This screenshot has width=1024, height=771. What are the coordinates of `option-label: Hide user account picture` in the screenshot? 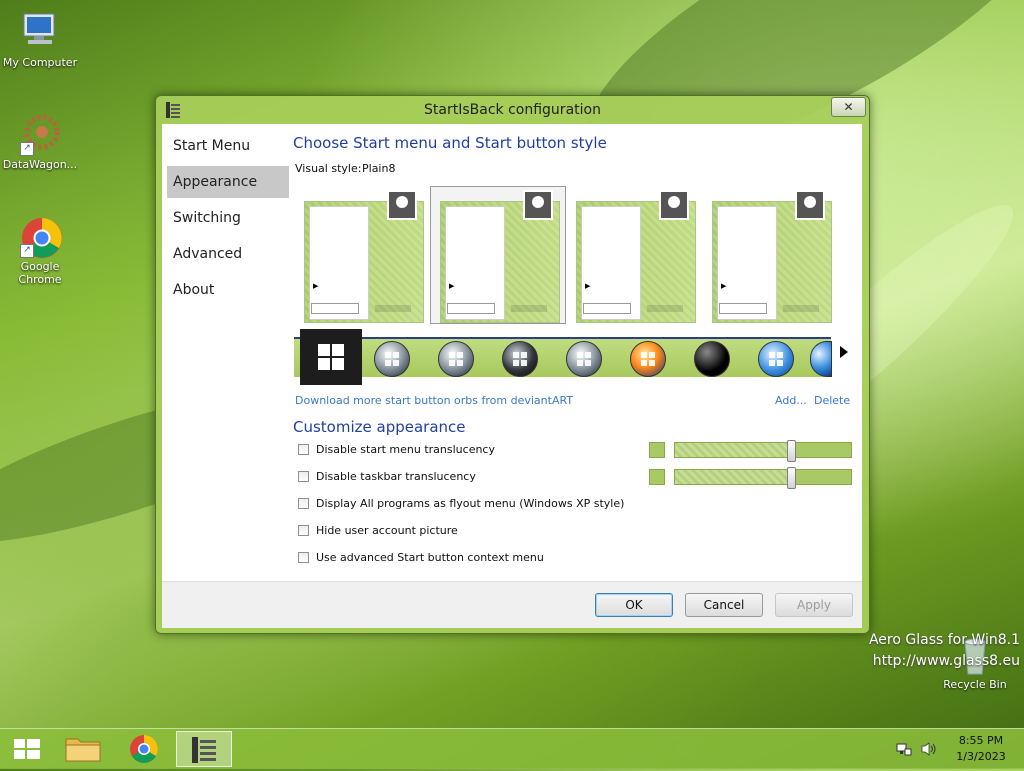 It's located at (387, 530).